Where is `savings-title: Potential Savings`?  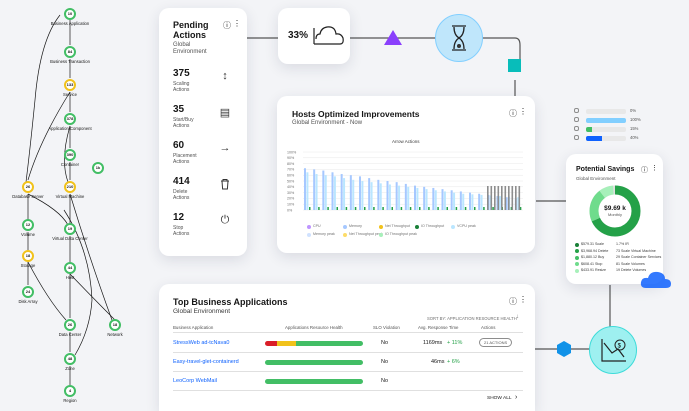
savings-title: Potential Savings is located at coordinates (605, 169).